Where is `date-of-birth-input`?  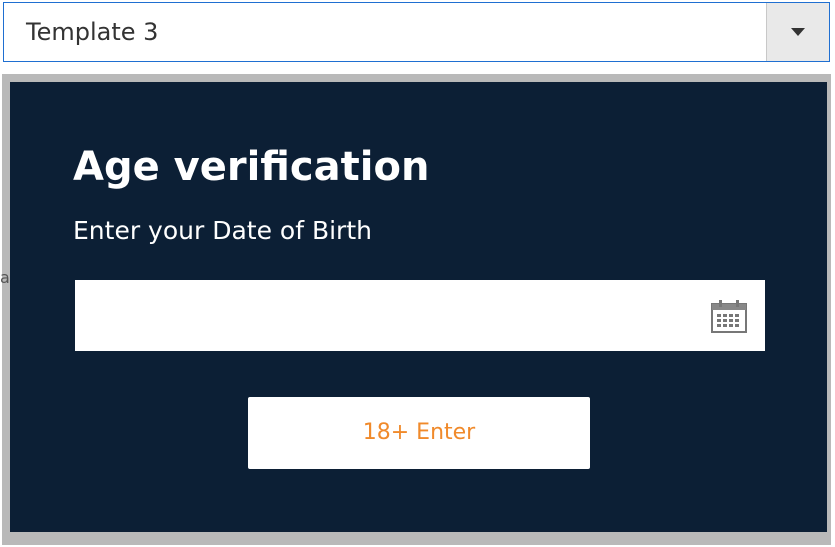
date-of-birth-input is located at coordinates (420, 315).